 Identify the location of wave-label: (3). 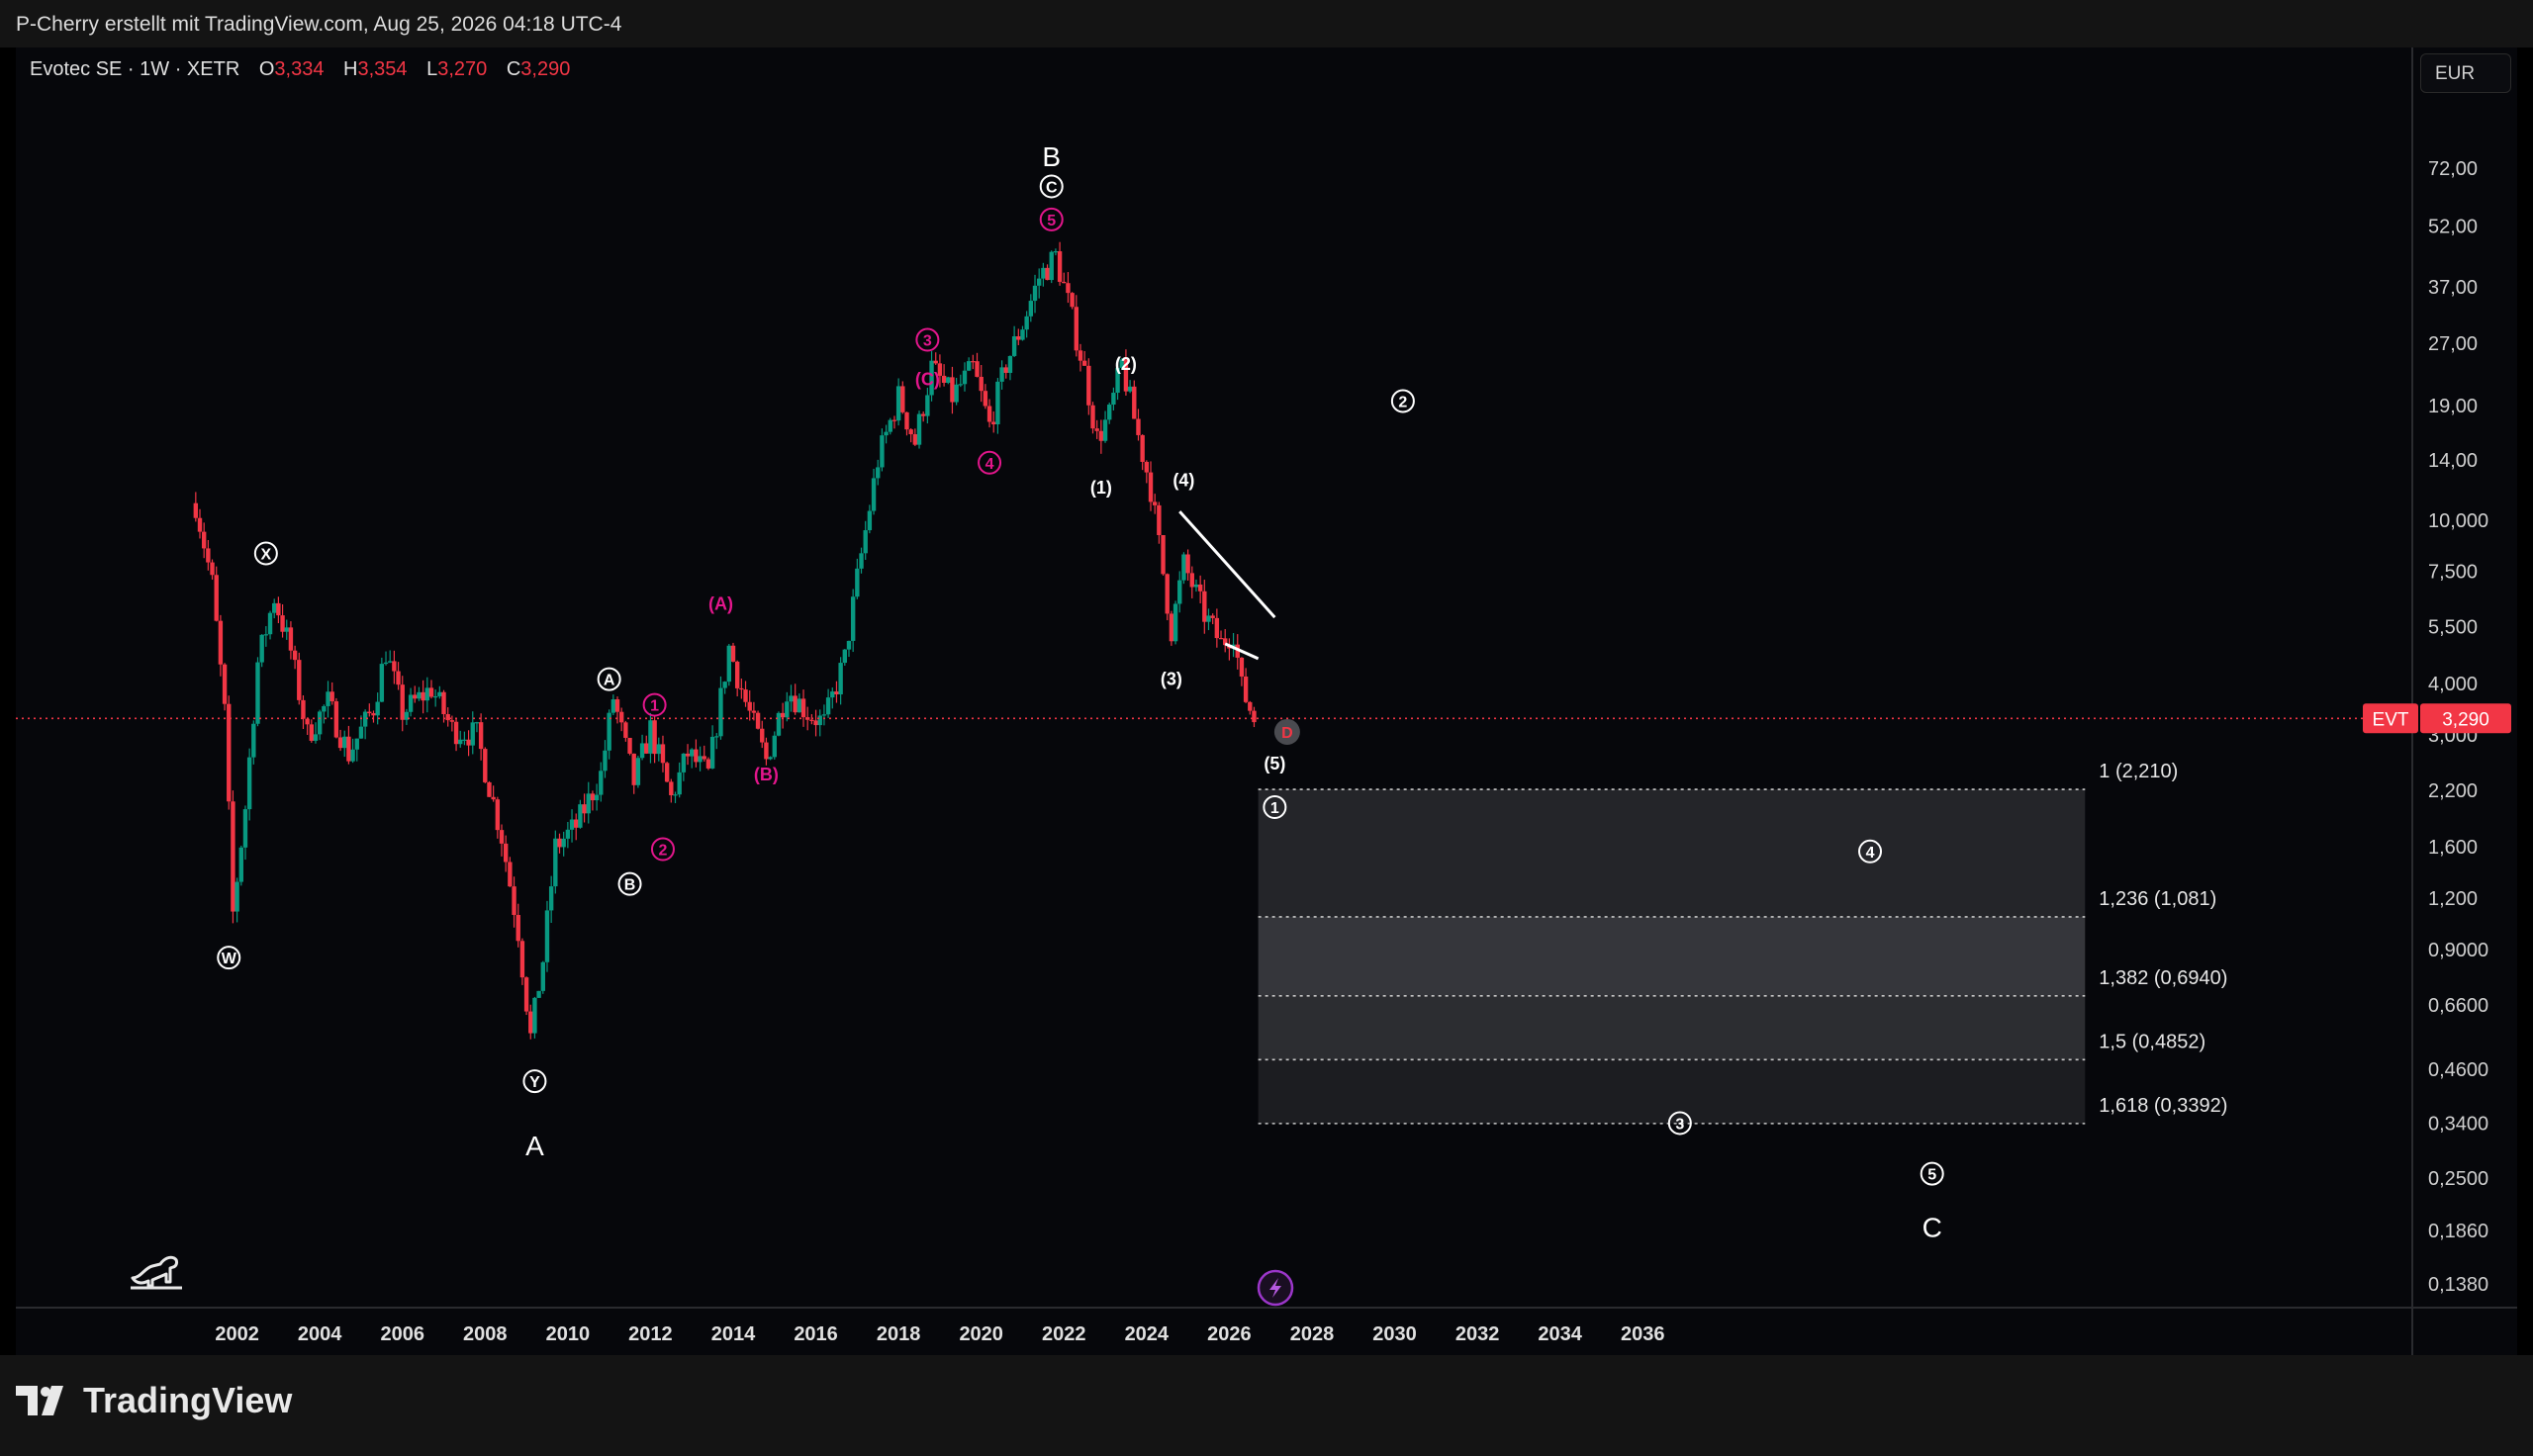
(1171, 679).